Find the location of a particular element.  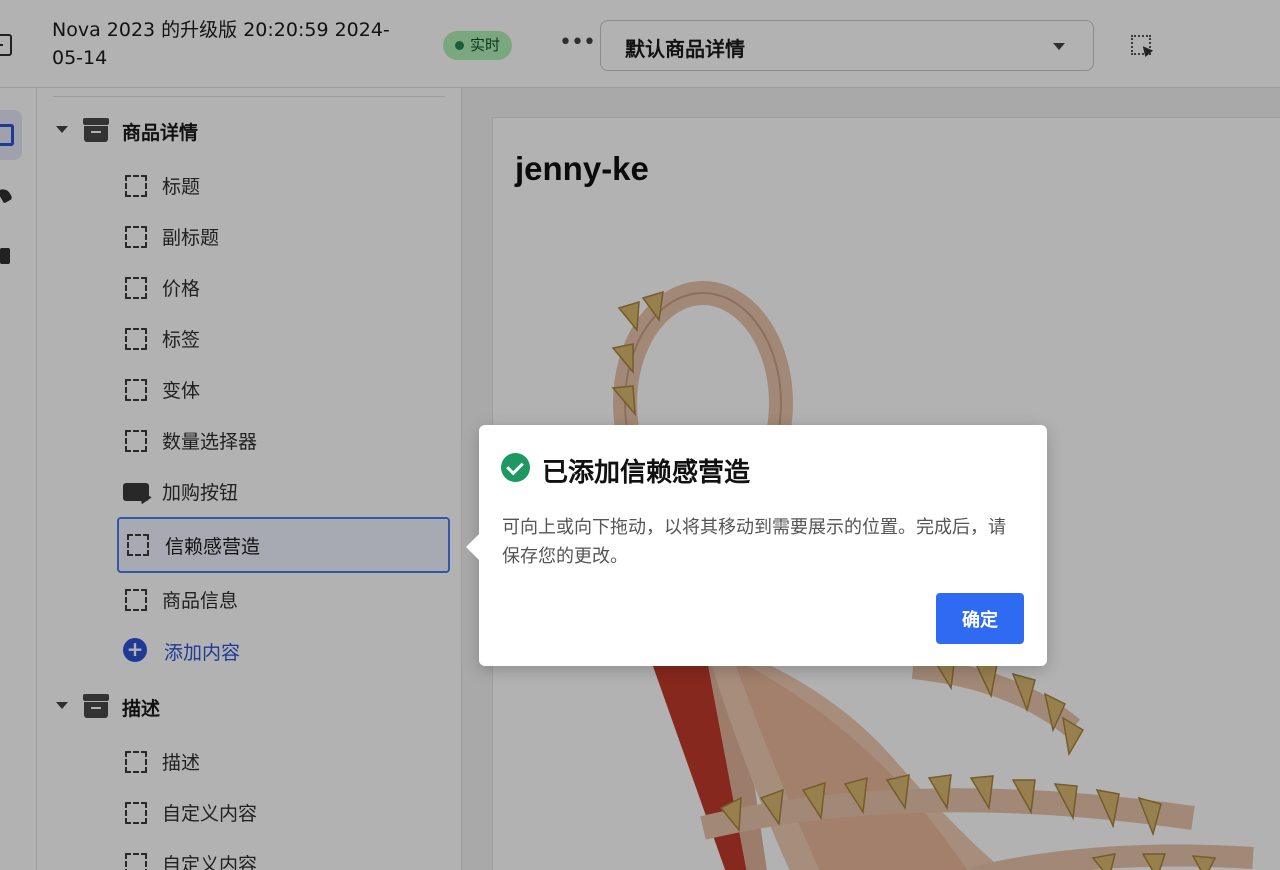

popover-title: 已添加信赖感营造 is located at coordinates (646, 473).